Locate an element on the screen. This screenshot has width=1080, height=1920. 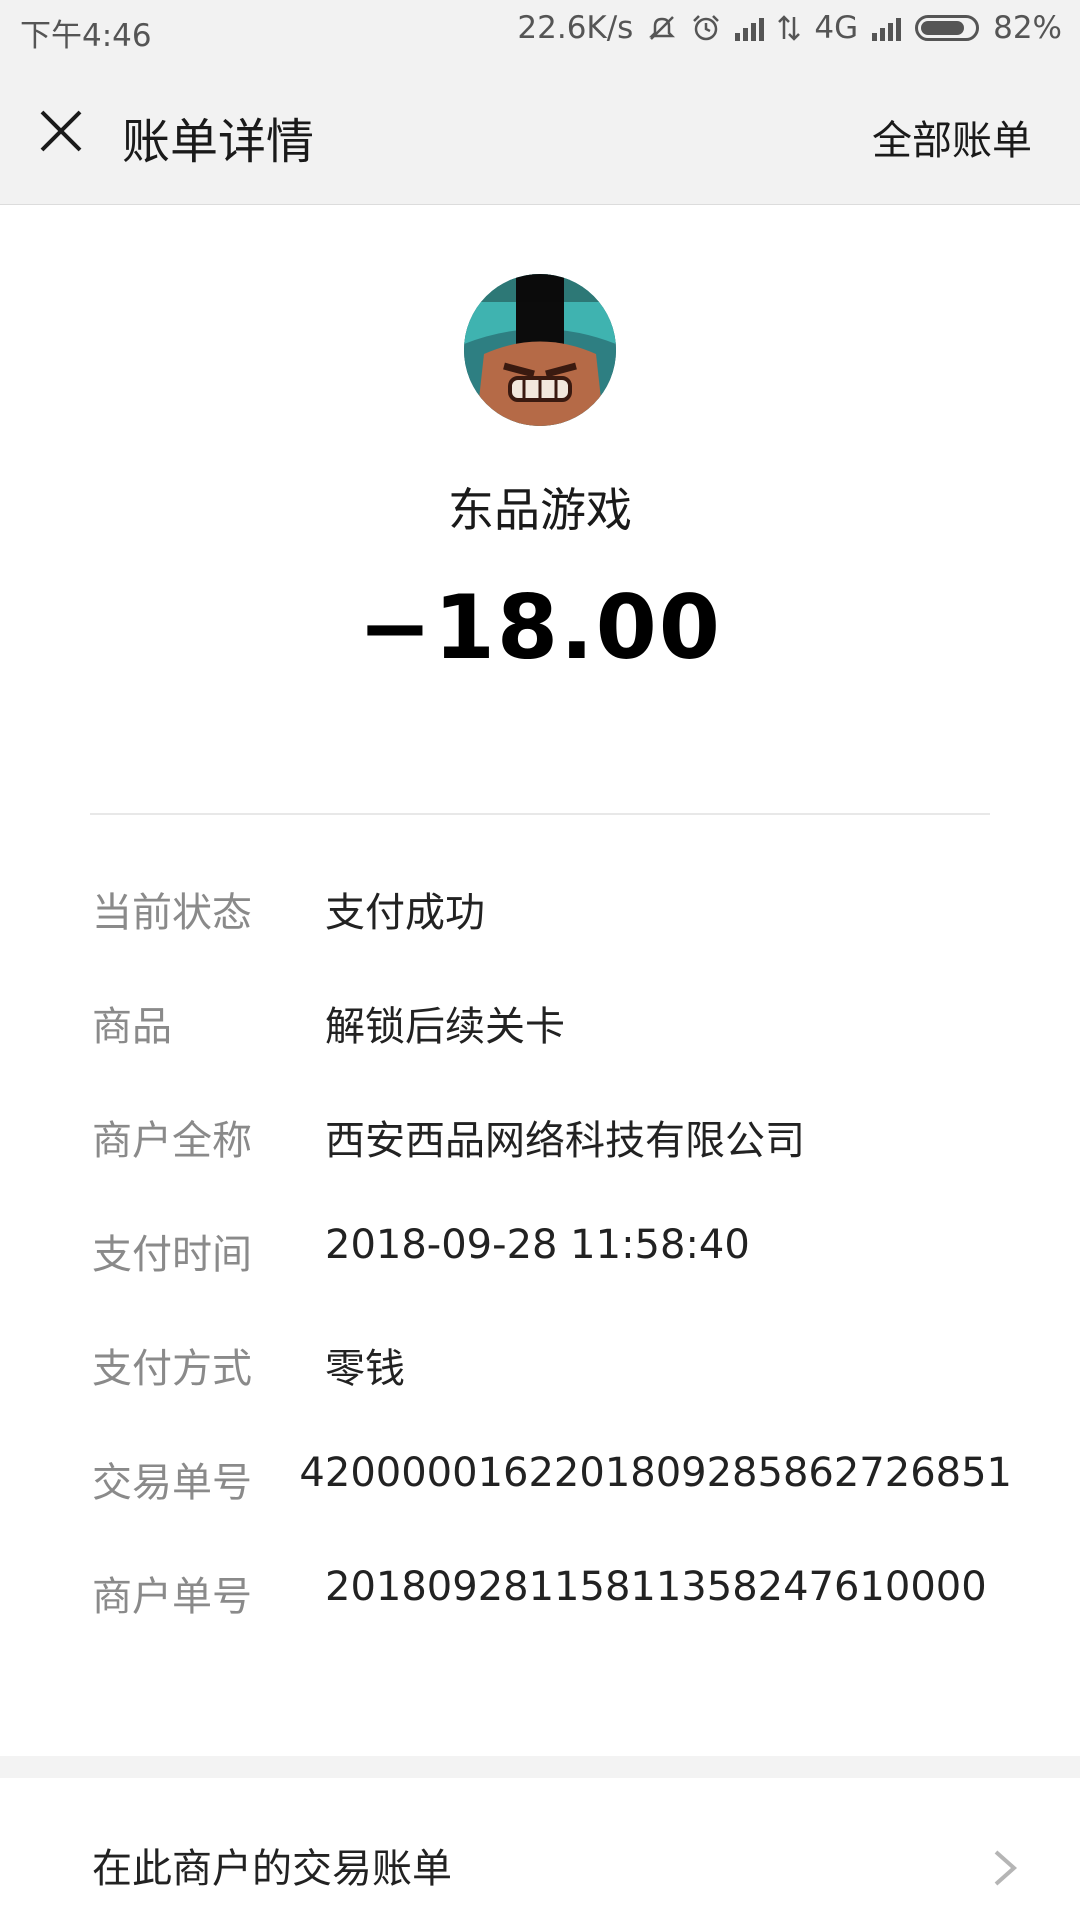
detail-label: 支付时间 is located at coordinates (172, 1255).